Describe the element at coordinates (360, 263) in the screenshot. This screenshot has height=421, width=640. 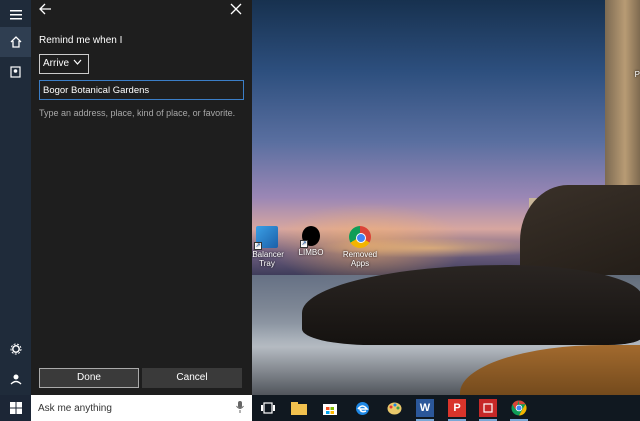
I see `desktop-icon-label: Apps` at that location.